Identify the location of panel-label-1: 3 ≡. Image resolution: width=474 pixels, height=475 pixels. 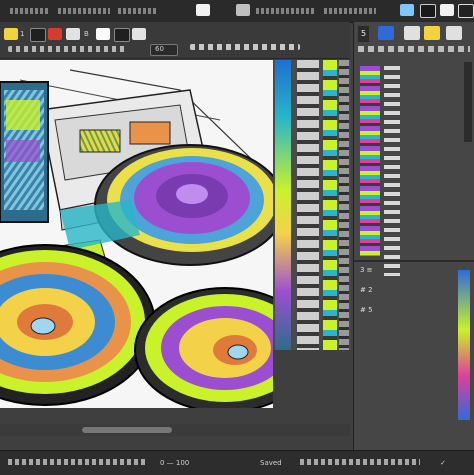
(366, 270).